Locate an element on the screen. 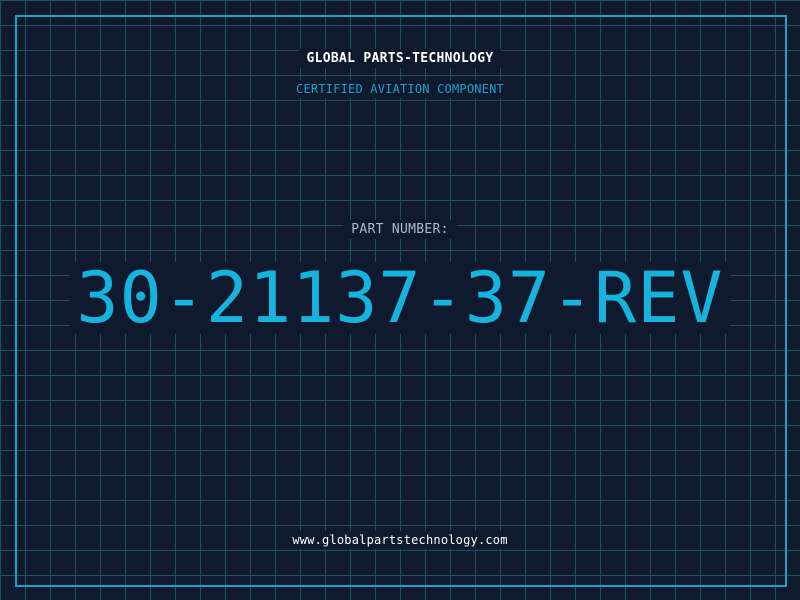  part-number-label-row: PART NUMBER: is located at coordinates (400, 229).